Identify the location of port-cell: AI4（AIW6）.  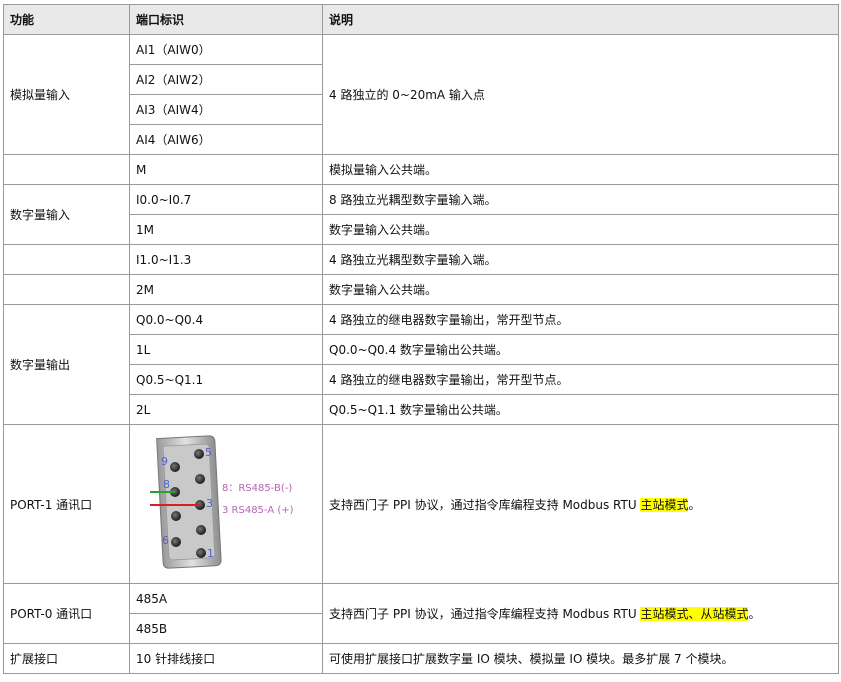
(226, 139).